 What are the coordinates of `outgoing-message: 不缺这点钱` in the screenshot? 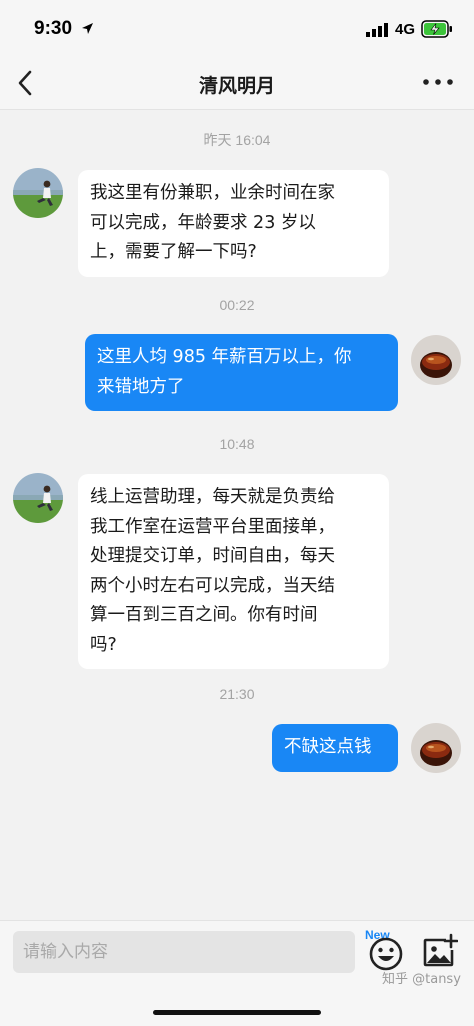 It's located at (335, 748).